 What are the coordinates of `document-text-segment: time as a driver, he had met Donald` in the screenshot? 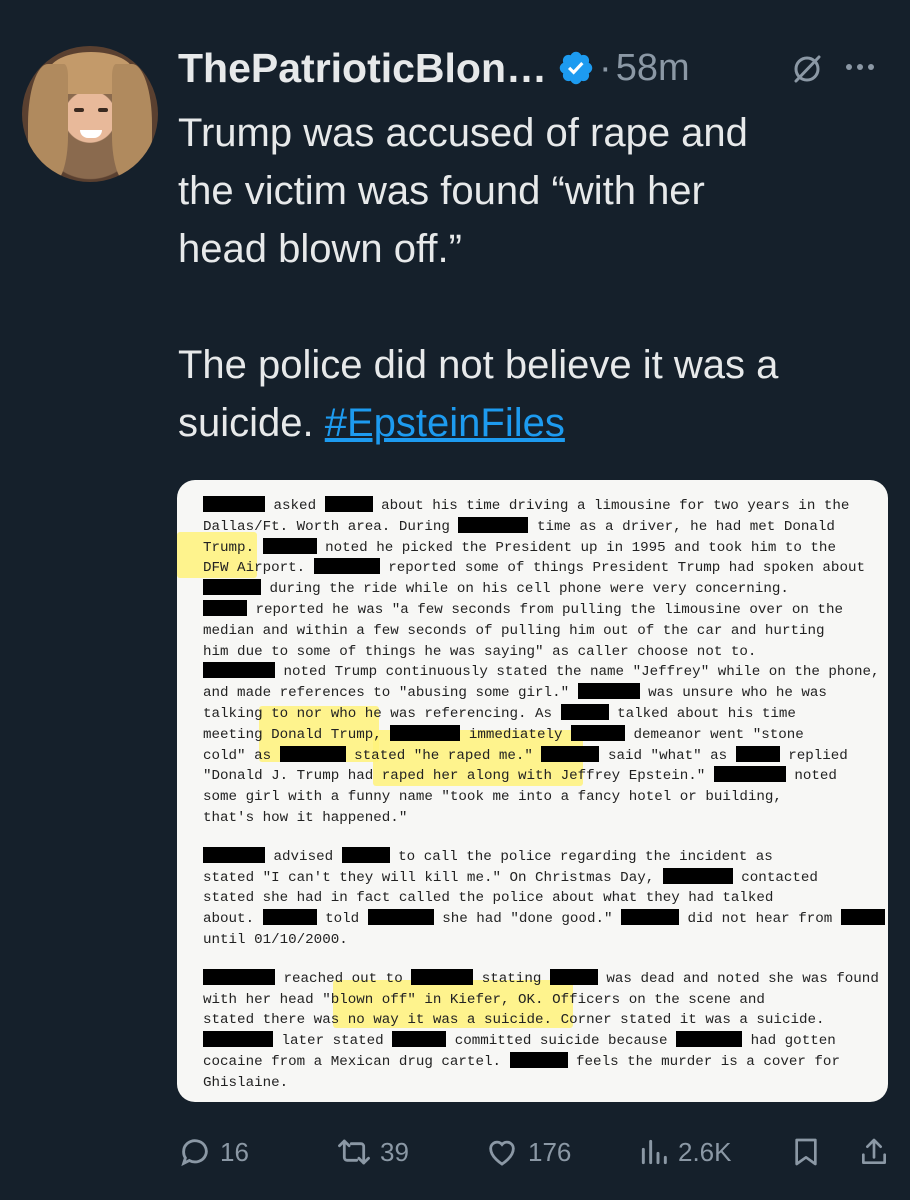 It's located at (685, 526).